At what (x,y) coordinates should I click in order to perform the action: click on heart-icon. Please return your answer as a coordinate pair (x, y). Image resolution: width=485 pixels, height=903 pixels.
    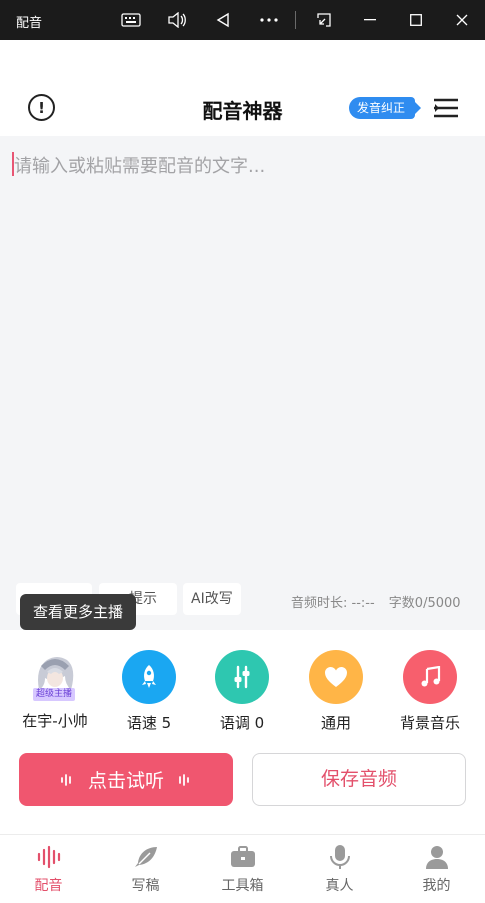
    Looking at the image, I should click on (336, 677).